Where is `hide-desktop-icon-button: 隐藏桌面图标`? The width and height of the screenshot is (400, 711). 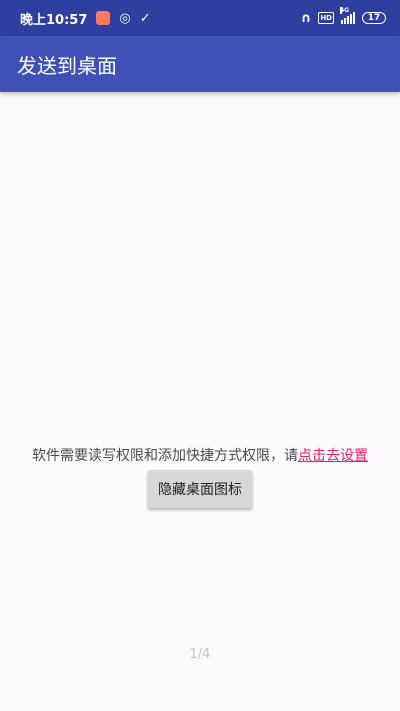
hide-desktop-icon-button: 隐藏桌面图标 is located at coordinates (200, 489).